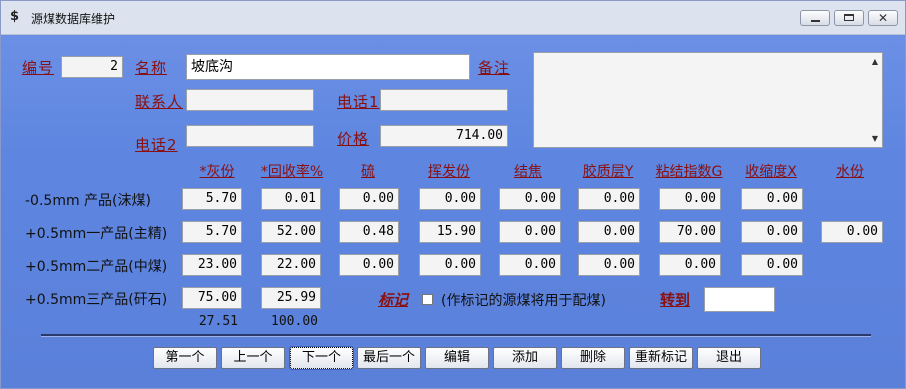  What do you see at coordinates (291, 265) in the screenshot?
I see `cell-2-1: 22.00` at bounding box center [291, 265].